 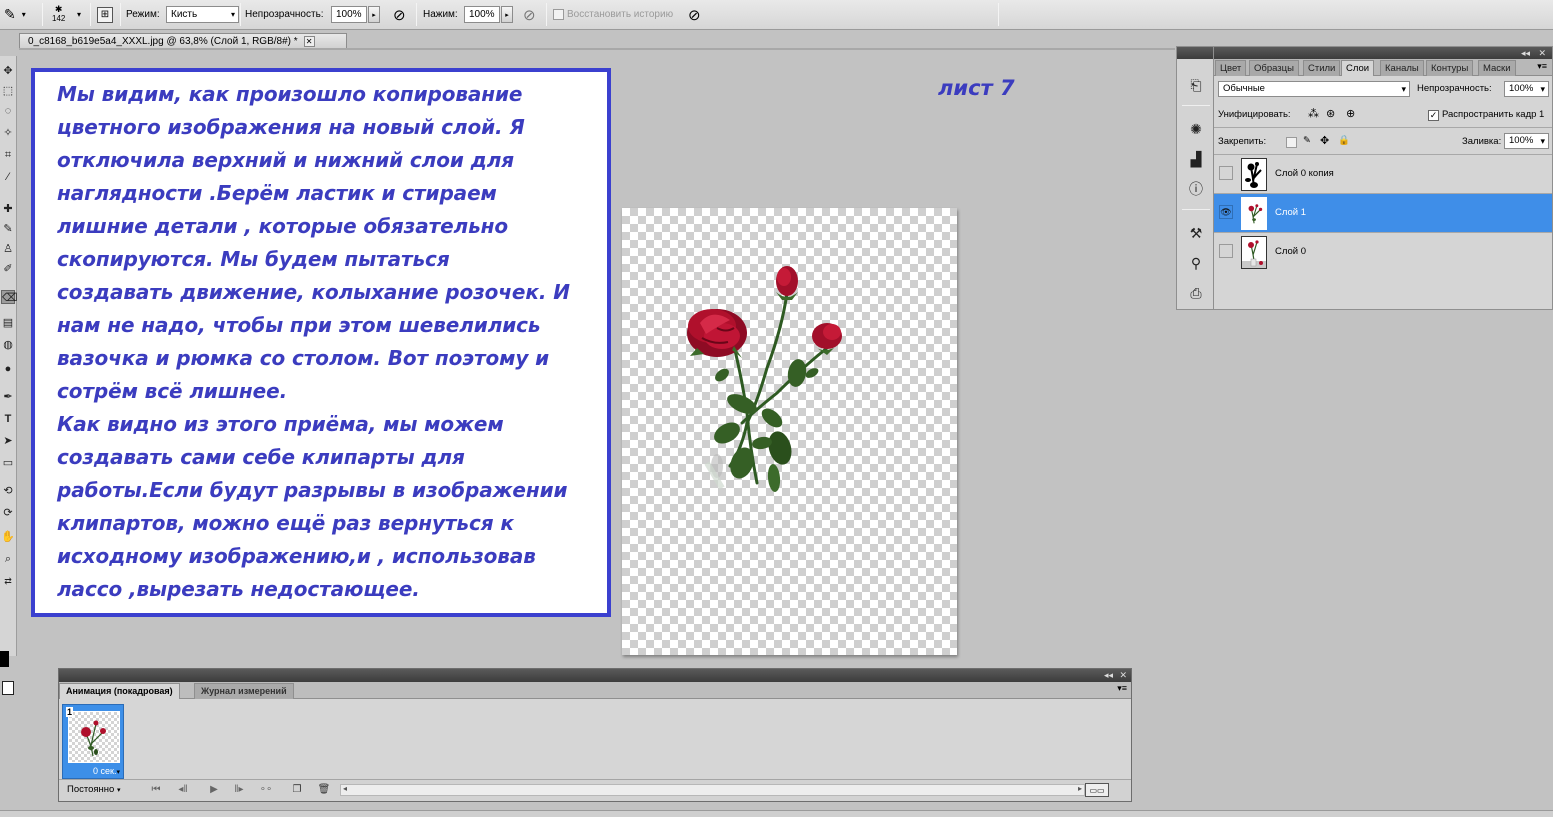 I want to click on tab-masks: Маски, so click(x=1497, y=68).